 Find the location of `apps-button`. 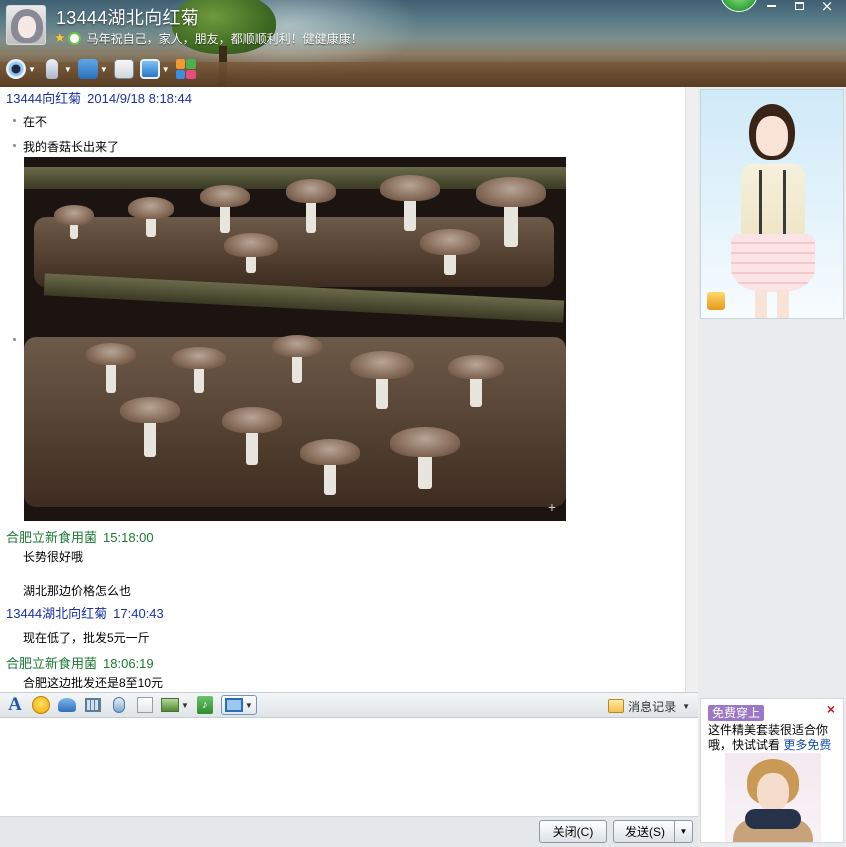

apps-button is located at coordinates (185, 69).